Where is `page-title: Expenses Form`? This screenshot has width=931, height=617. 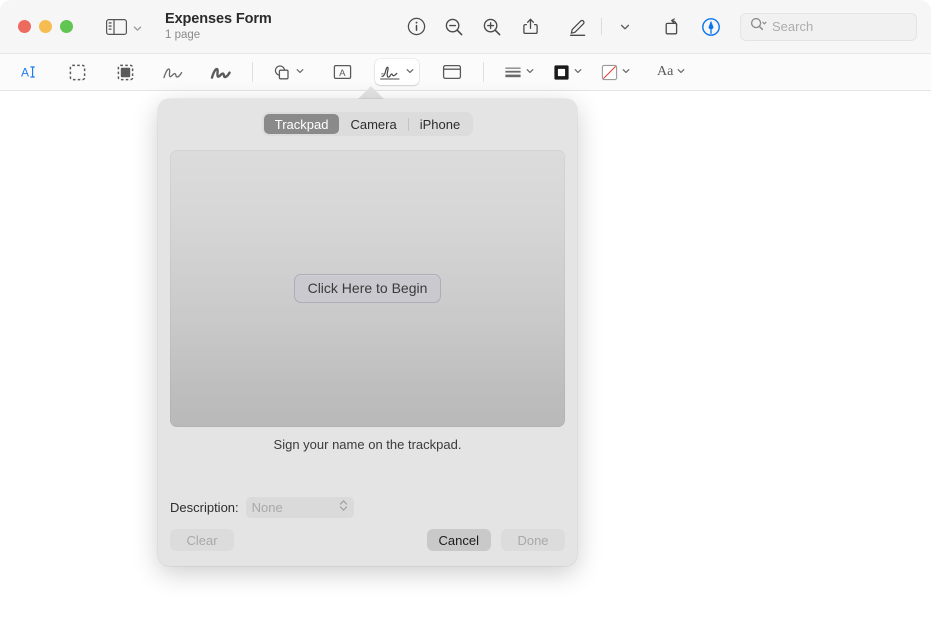 page-title: Expenses Form is located at coordinates (218, 18).